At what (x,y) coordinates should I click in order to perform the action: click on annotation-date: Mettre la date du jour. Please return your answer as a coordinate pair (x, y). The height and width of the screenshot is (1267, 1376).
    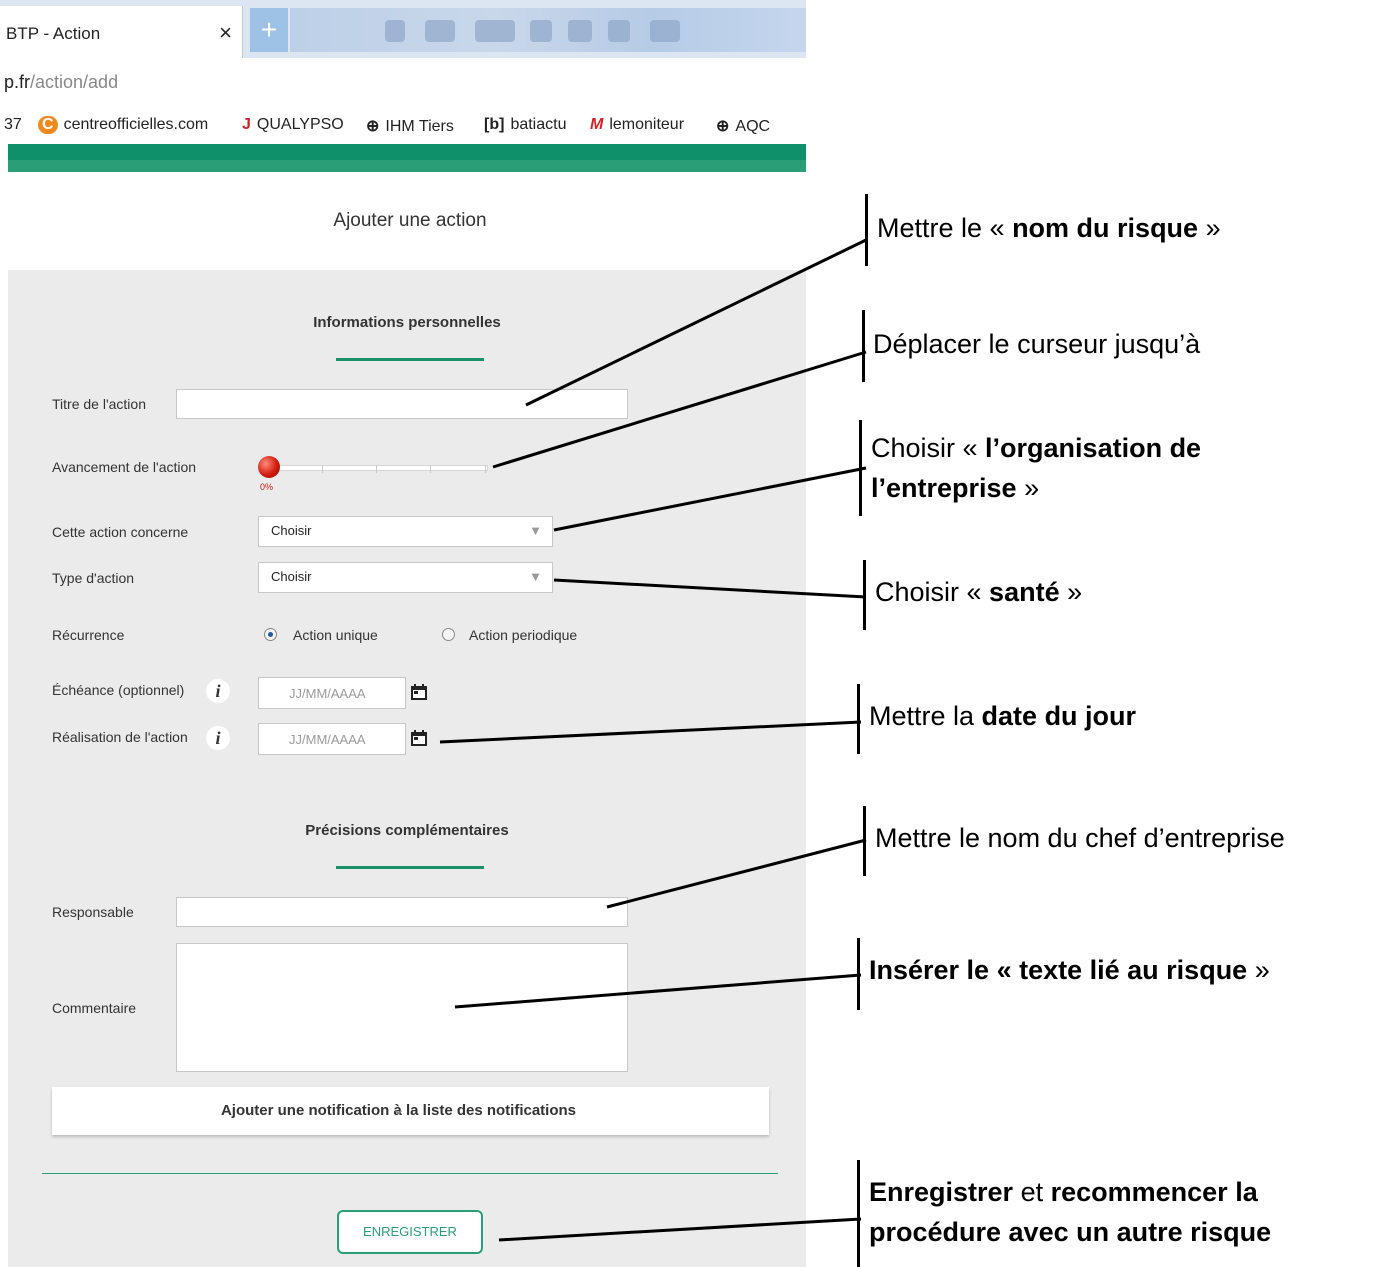
    Looking at the image, I should click on (1003, 716).